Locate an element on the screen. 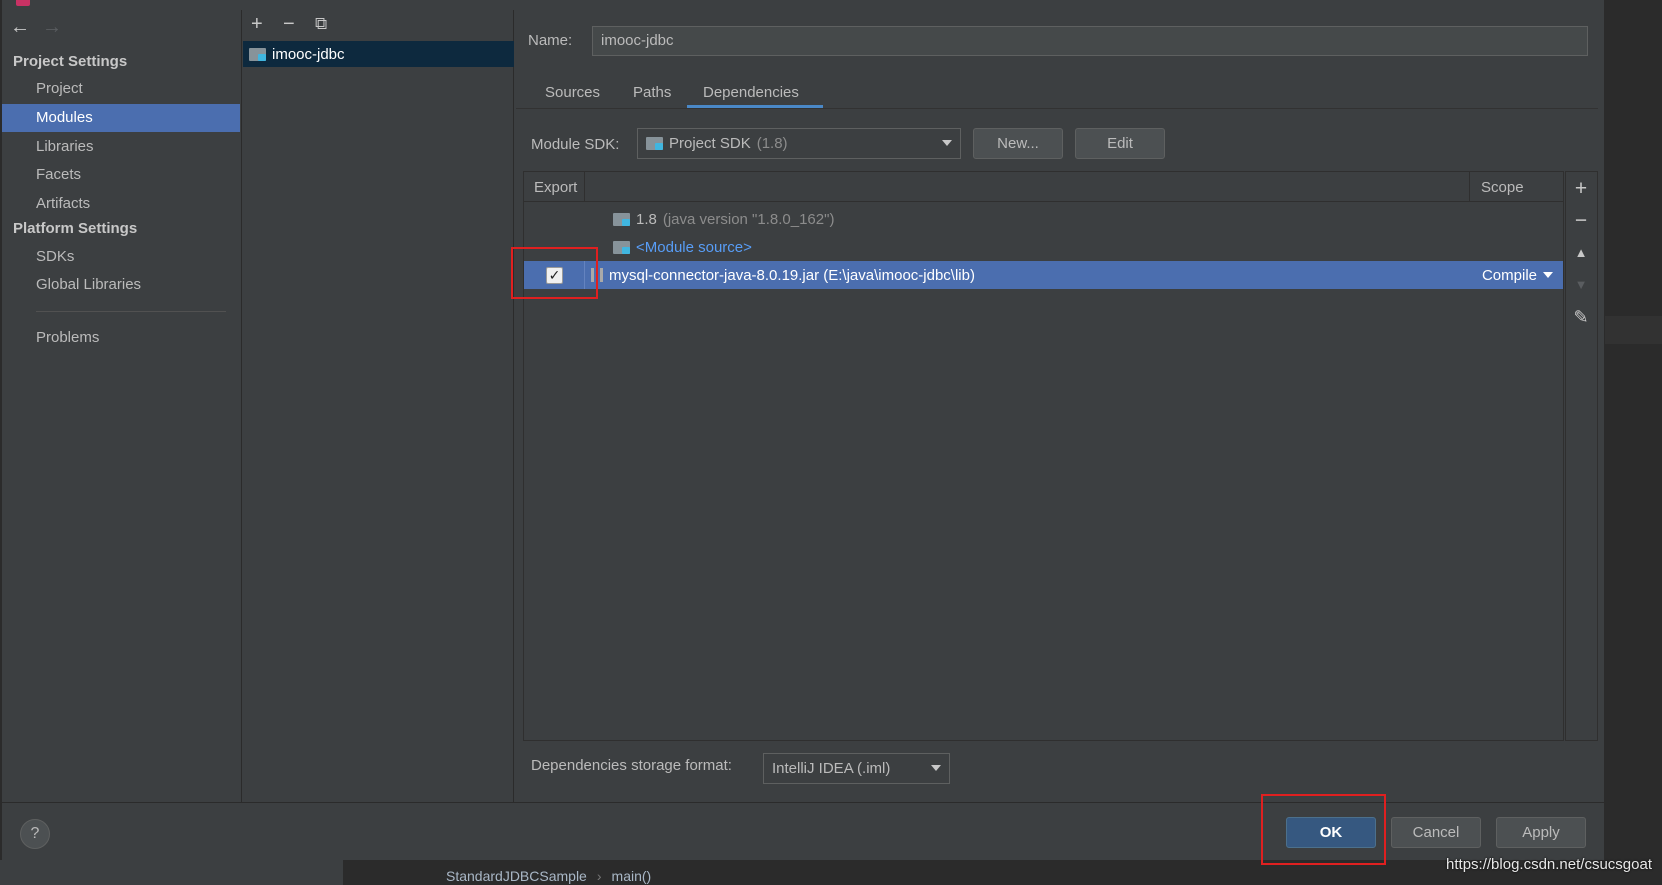 The height and width of the screenshot is (885, 1662). table-row: 1.8 (java version "1.8.0_162") is located at coordinates (1043, 219).